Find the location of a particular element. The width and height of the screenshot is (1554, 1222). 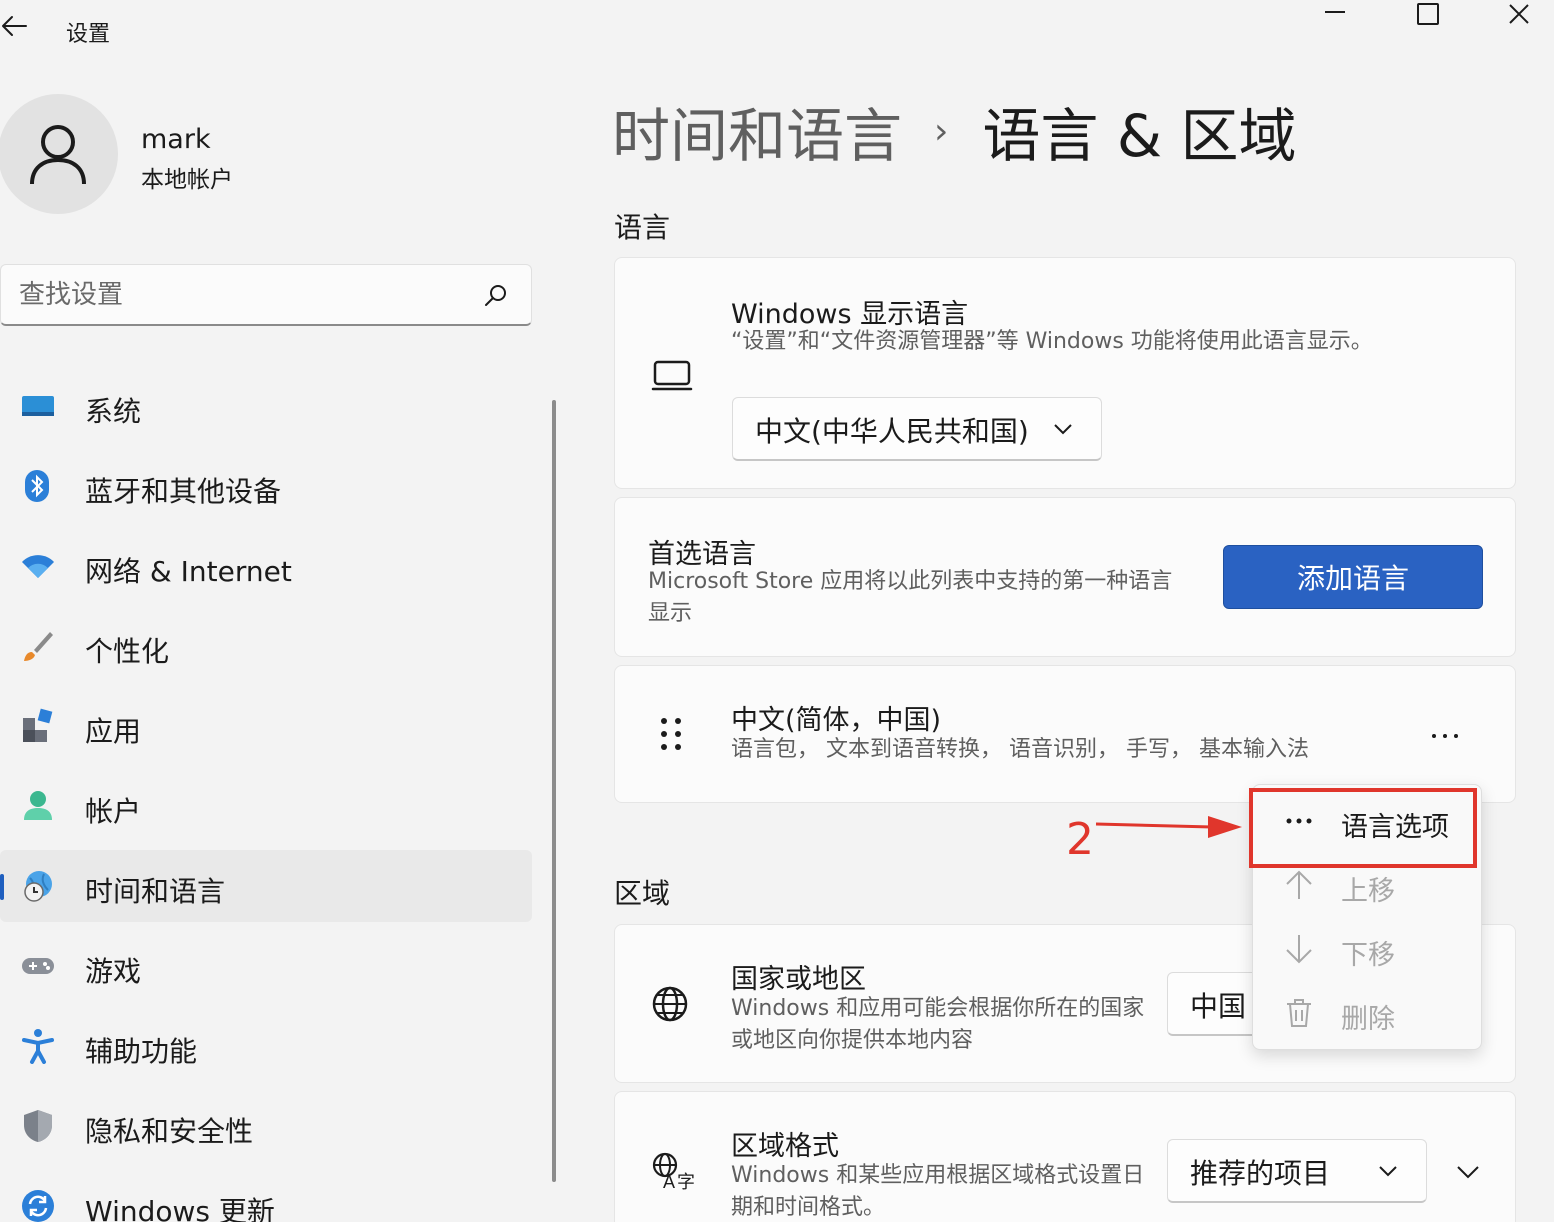

more-options-button is located at coordinates (1445, 742).